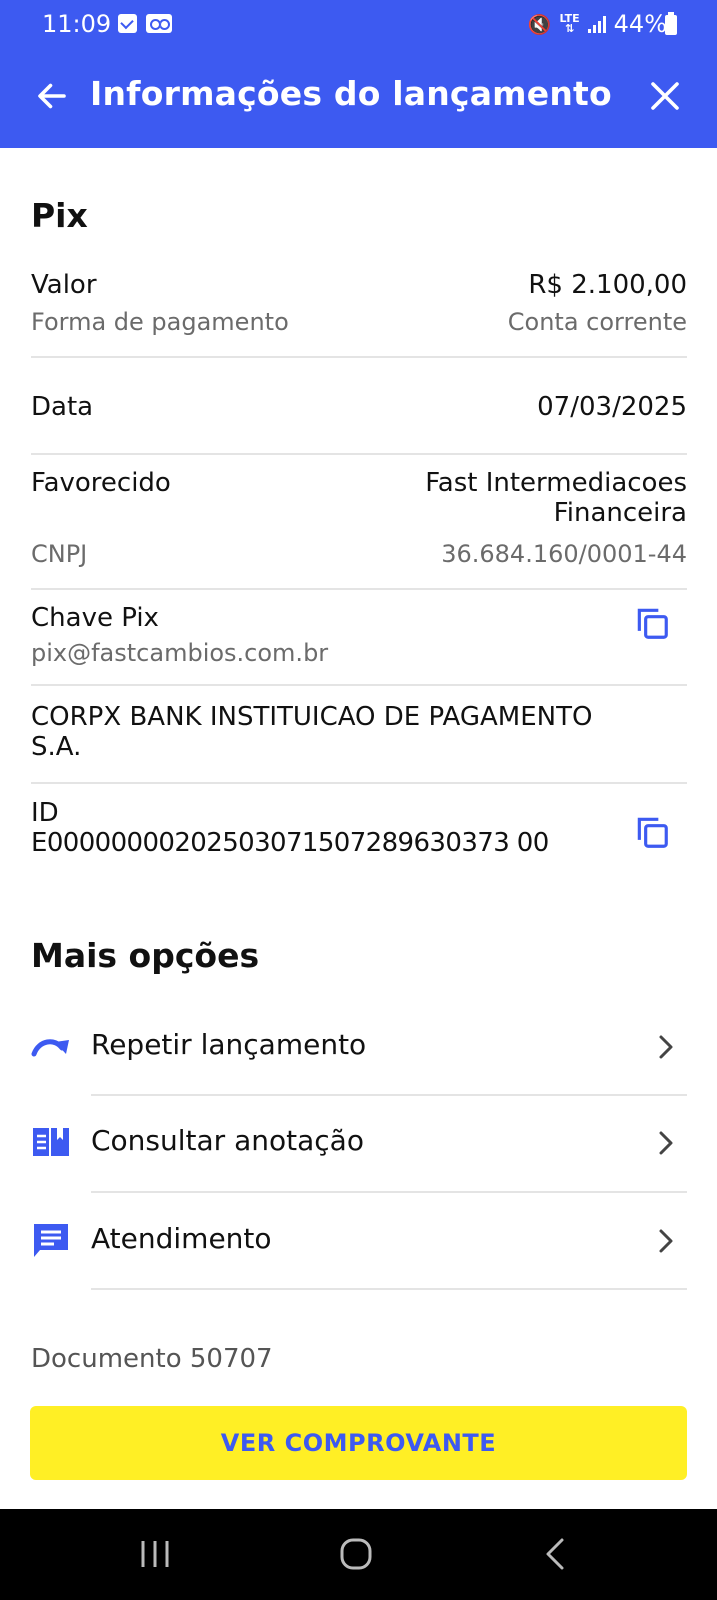  I want to click on system-nav-bar, so click(358, 1554).